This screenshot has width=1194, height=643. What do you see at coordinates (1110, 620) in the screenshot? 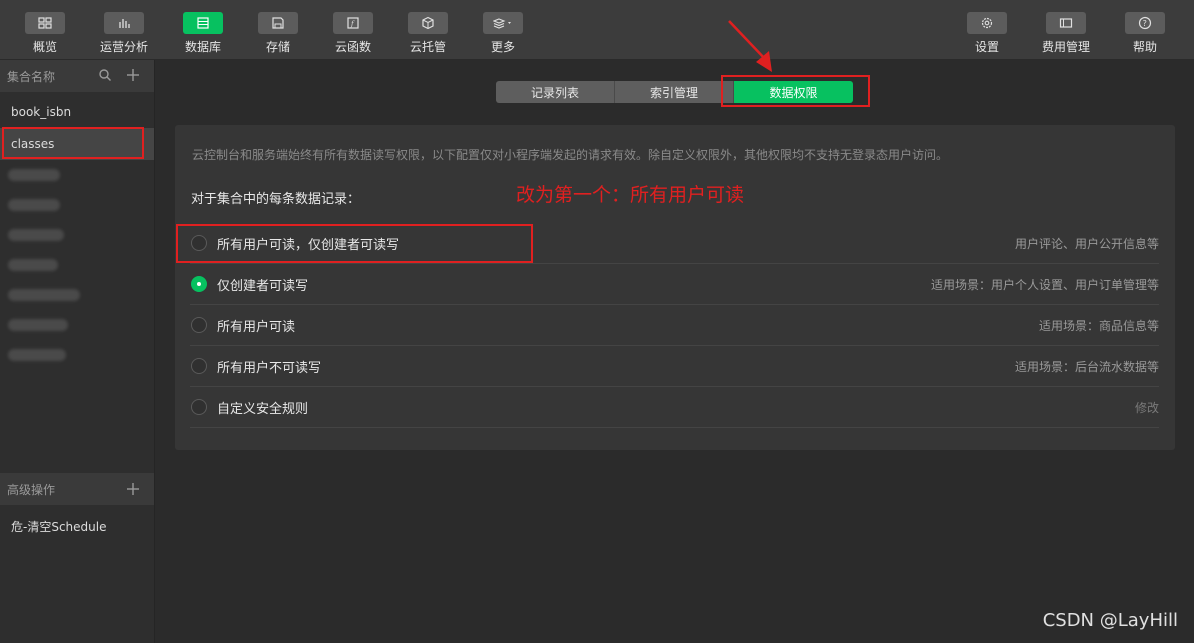
I see `watermark: CSDN @LayHill` at bounding box center [1110, 620].